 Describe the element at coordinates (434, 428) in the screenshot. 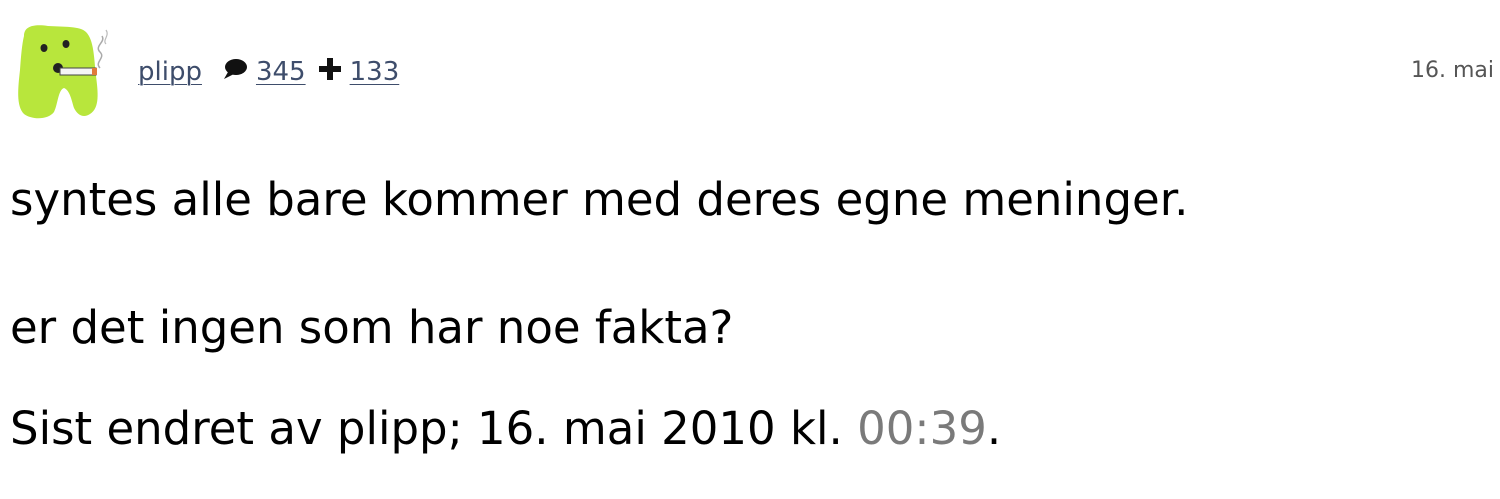

I see `edited-note-text: Sist endret av plipp; 16. mai 2010 kl.` at that location.